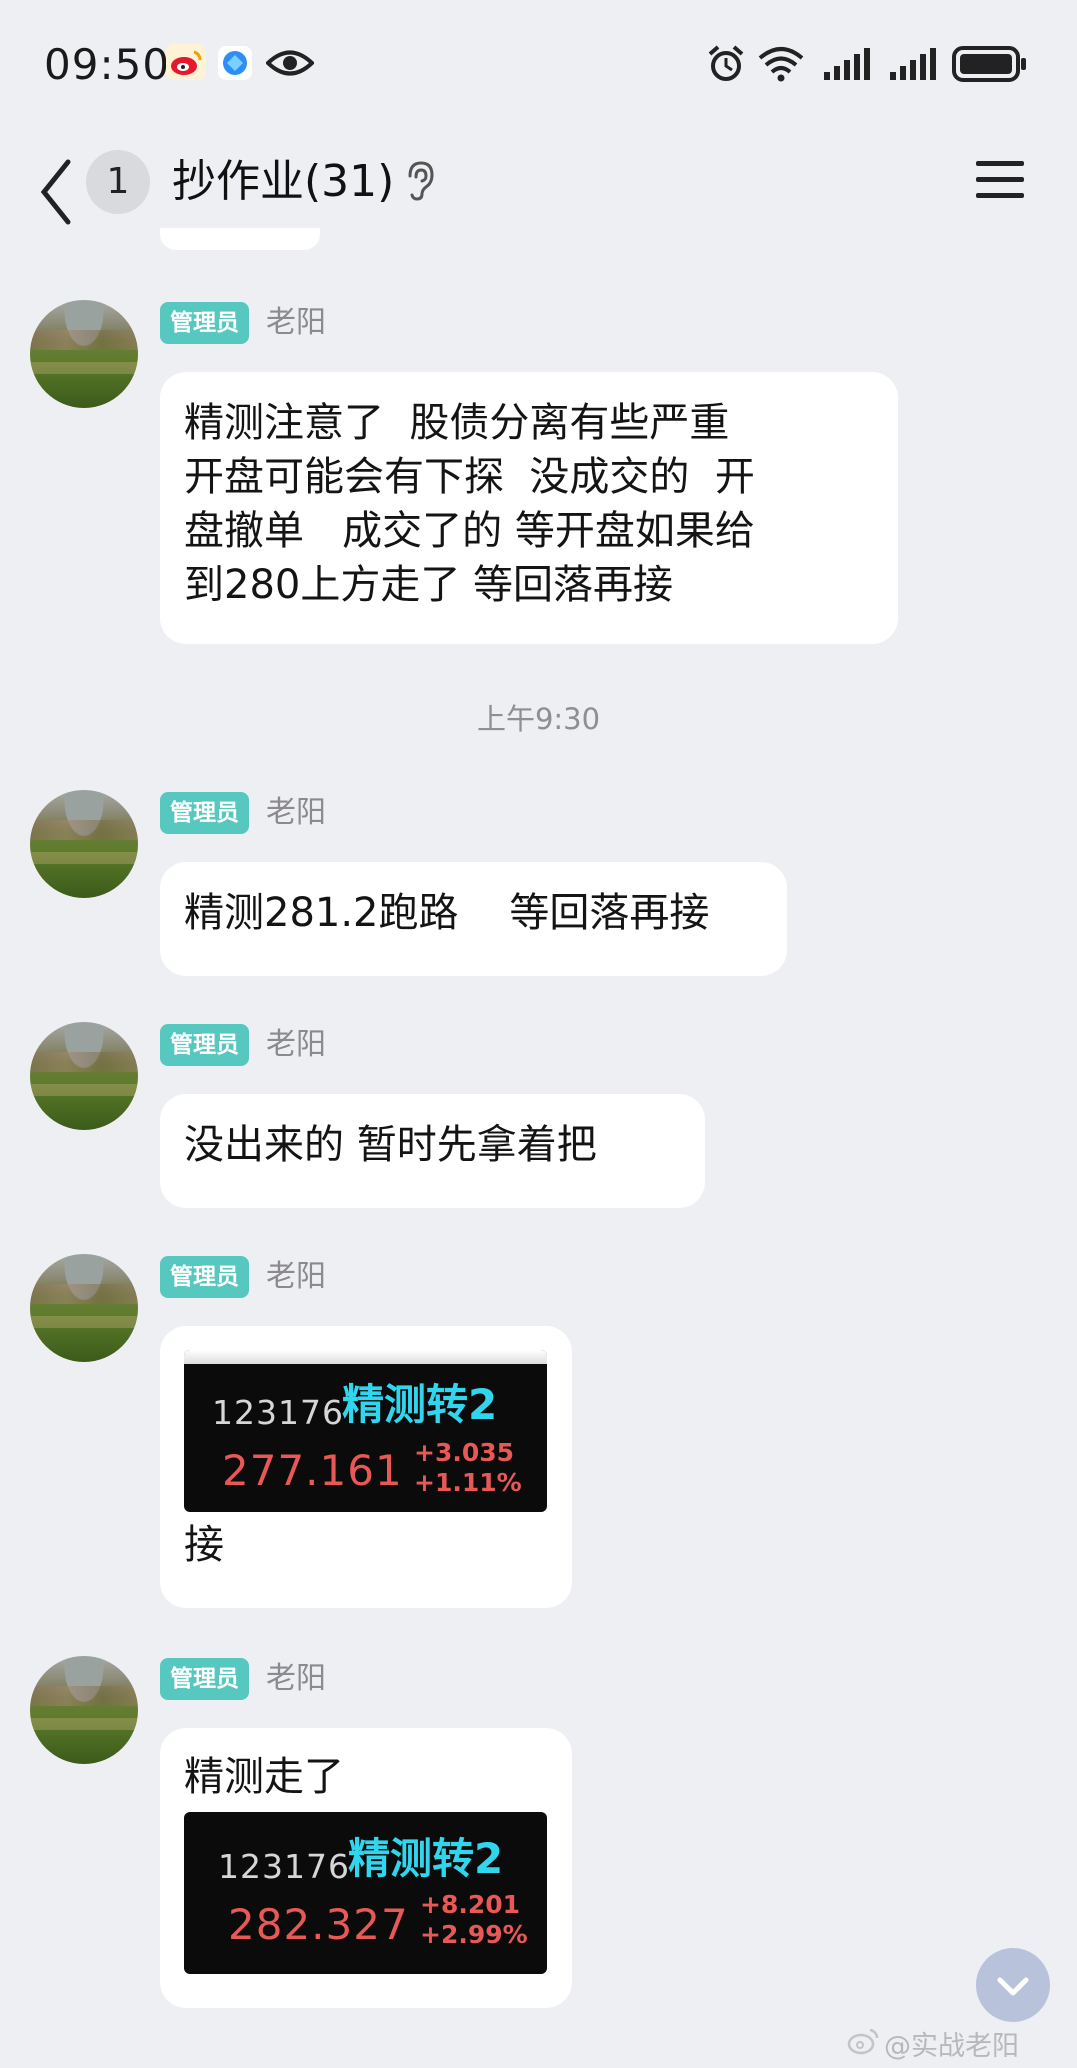 The height and width of the screenshot is (2068, 1077). What do you see at coordinates (186, 62) in the screenshot?
I see `weibo-icon` at bounding box center [186, 62].